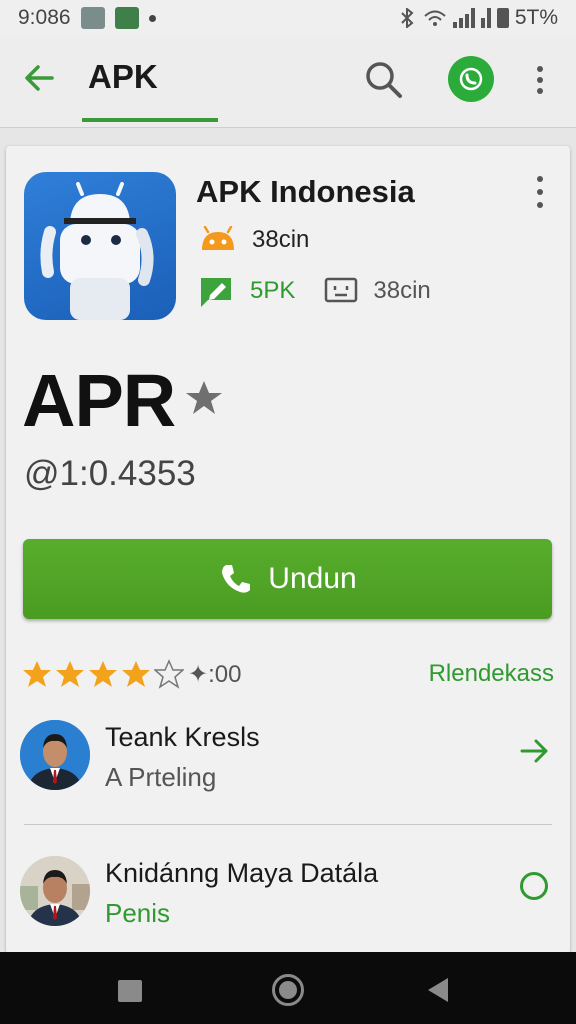 The image size is (576, 1024). What do you see at coordinates (204, 398) in the screenshot?
I see `star-icon` at bounding box center [204, 398].